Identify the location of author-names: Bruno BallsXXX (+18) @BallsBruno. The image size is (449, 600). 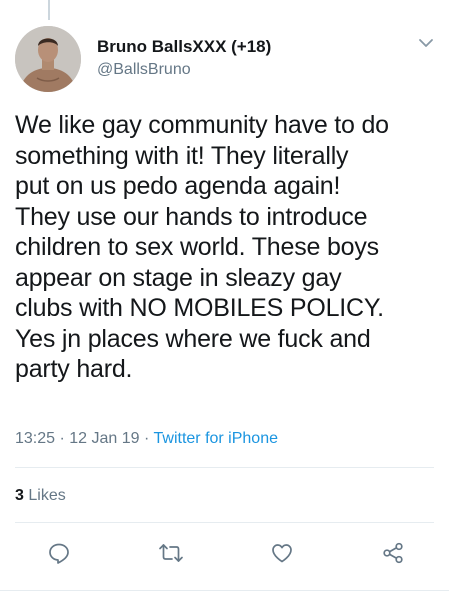
(184, 59).